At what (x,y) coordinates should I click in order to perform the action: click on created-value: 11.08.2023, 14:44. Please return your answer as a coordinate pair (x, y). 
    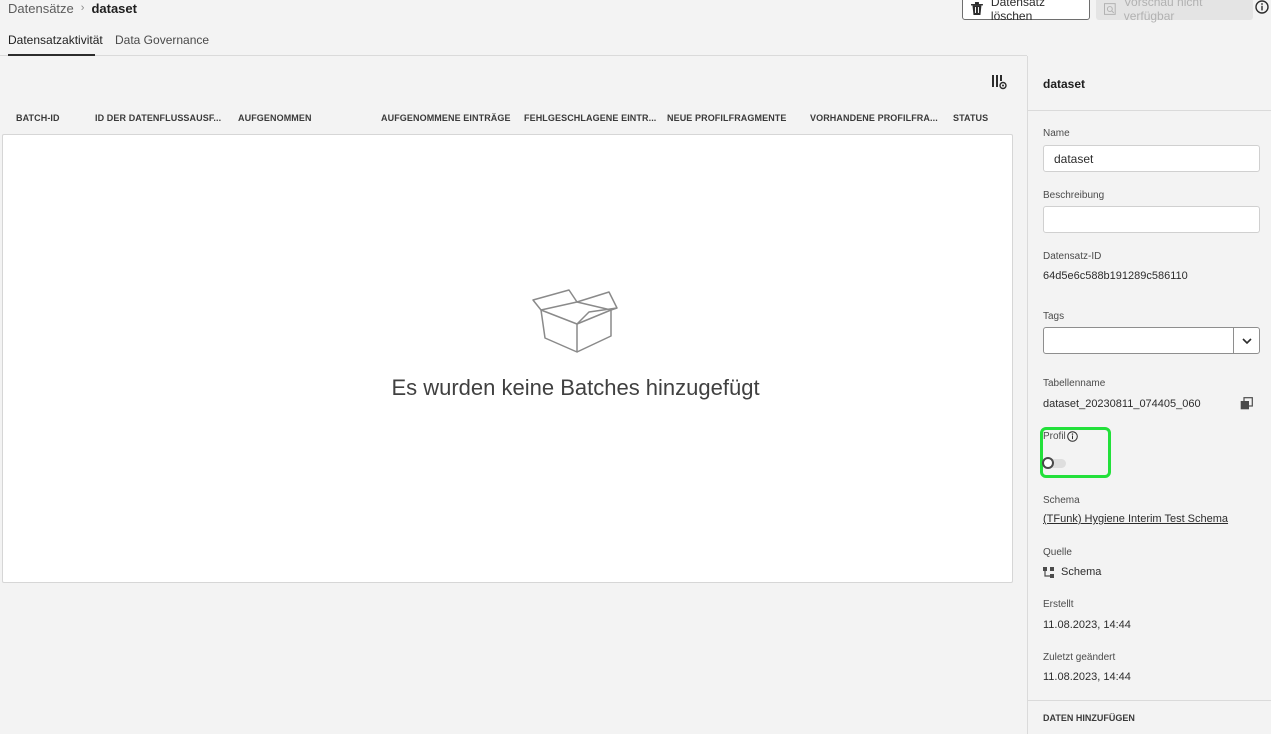
    Looking at the image, I should click on (1087, 625).